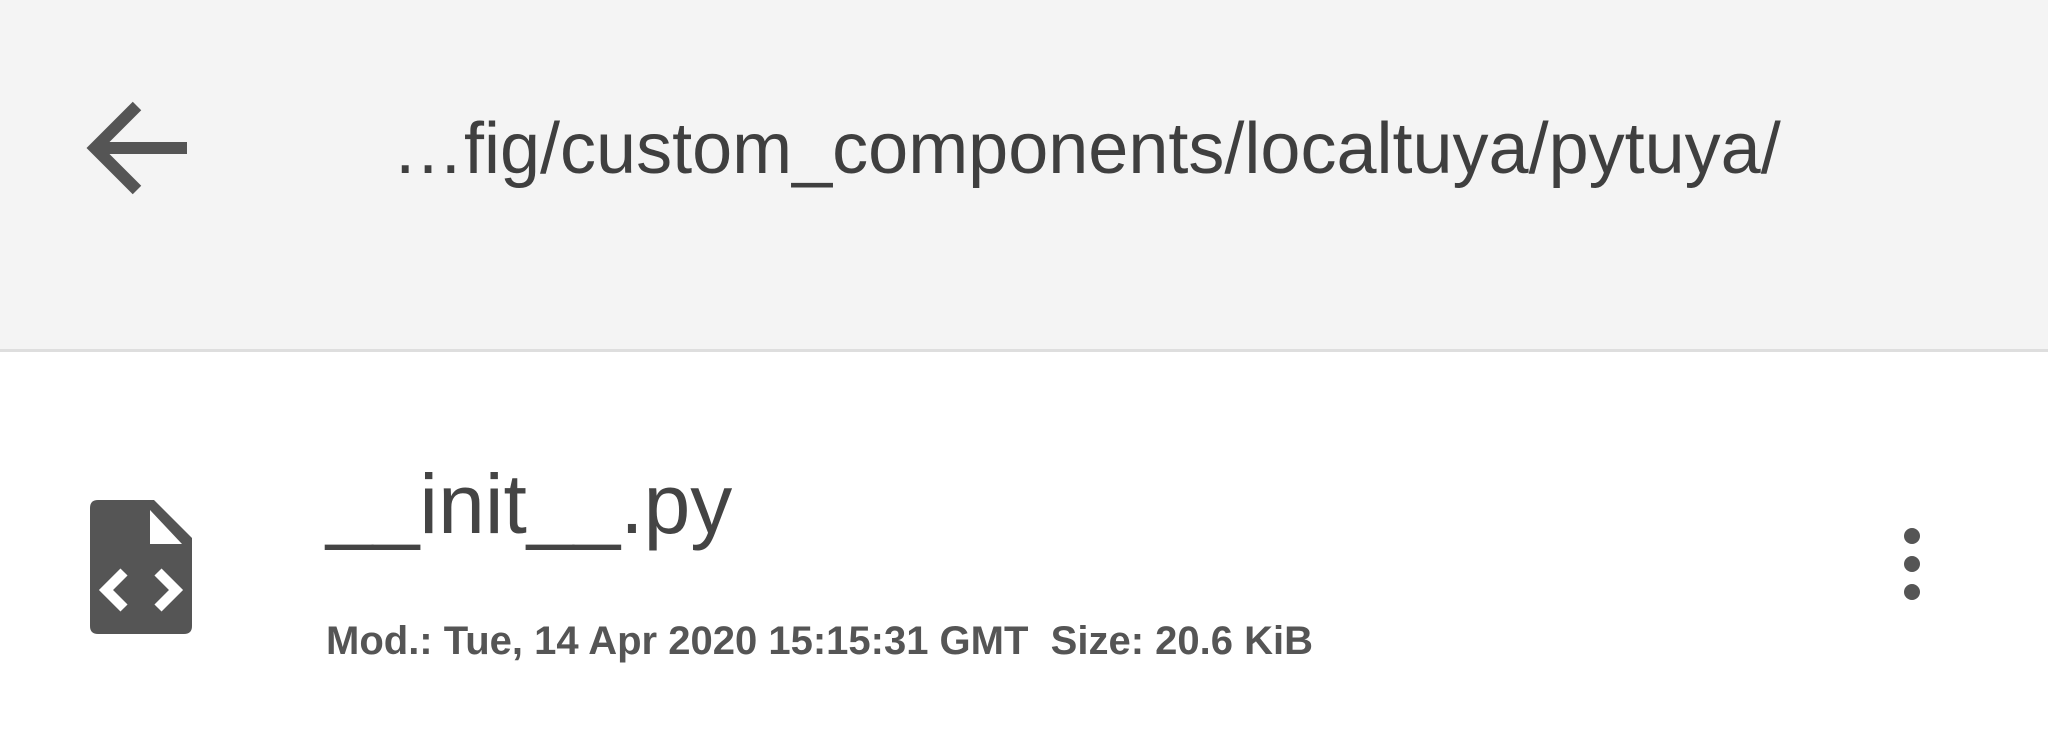 The image size is (2048, 736). I want to click on current-path: …fig/custom_components/localtuya/pytuya/, so click(1086, 149).